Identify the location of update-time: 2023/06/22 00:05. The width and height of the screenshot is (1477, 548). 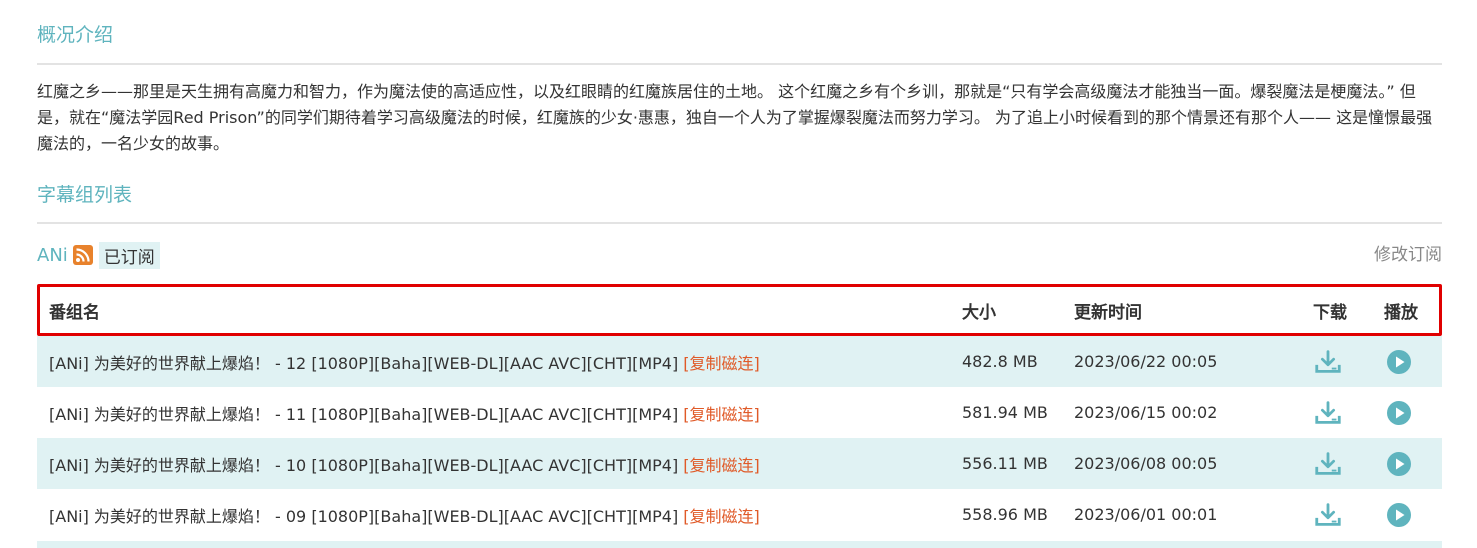
(1146, 361).